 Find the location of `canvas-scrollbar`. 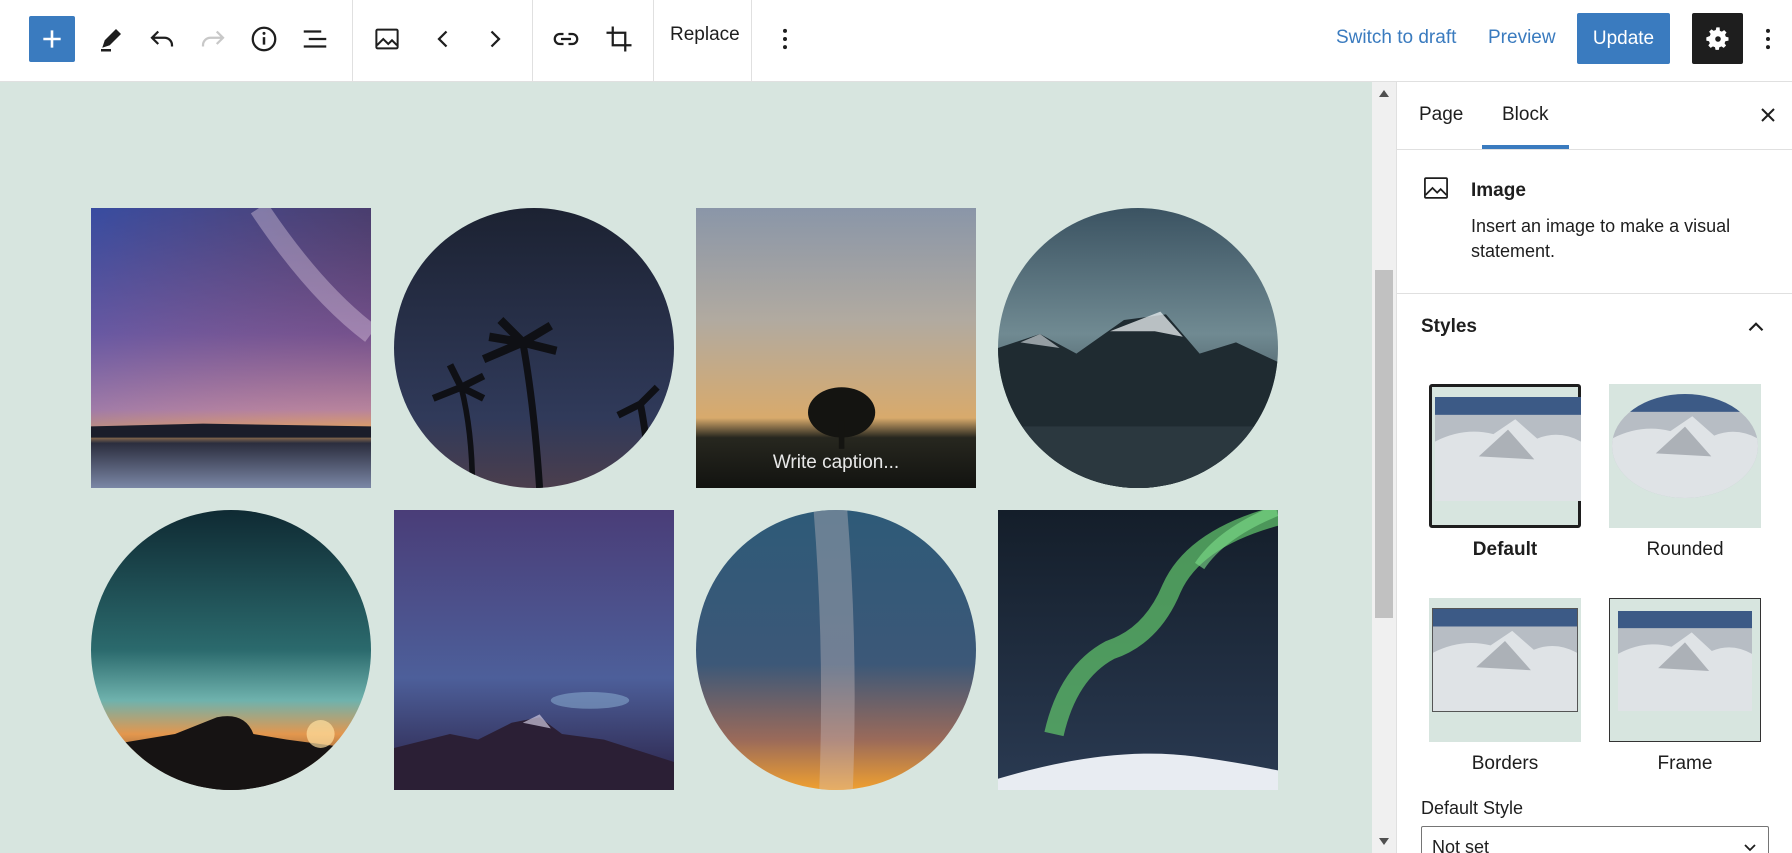

canvas-scrollbar is located at coordinates (1384, 467).